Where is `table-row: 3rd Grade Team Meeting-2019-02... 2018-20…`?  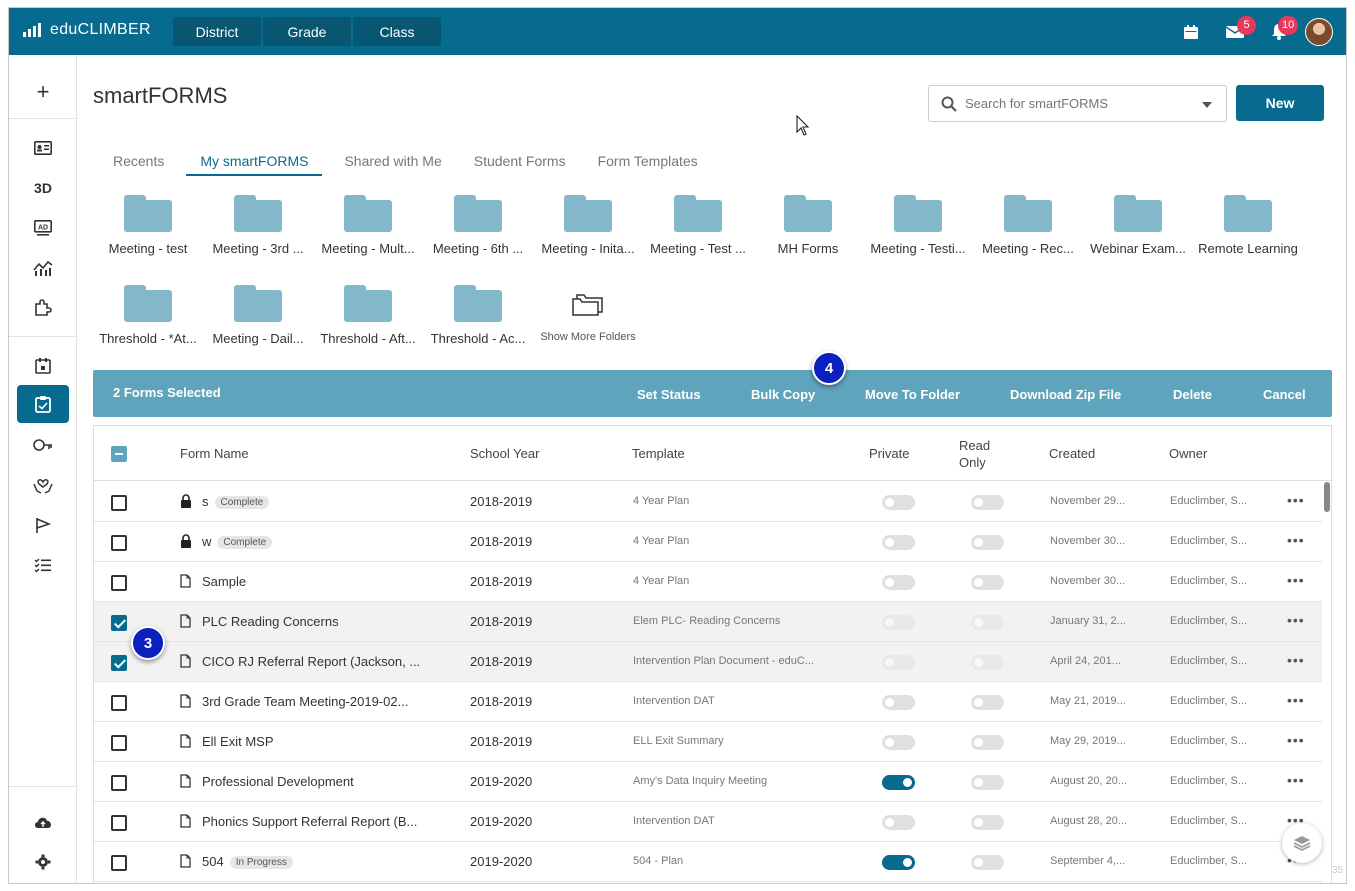
table-row: 3rd Grade Team Meeting-2019-02... 2018-20… is located at coordinates (708, 702).